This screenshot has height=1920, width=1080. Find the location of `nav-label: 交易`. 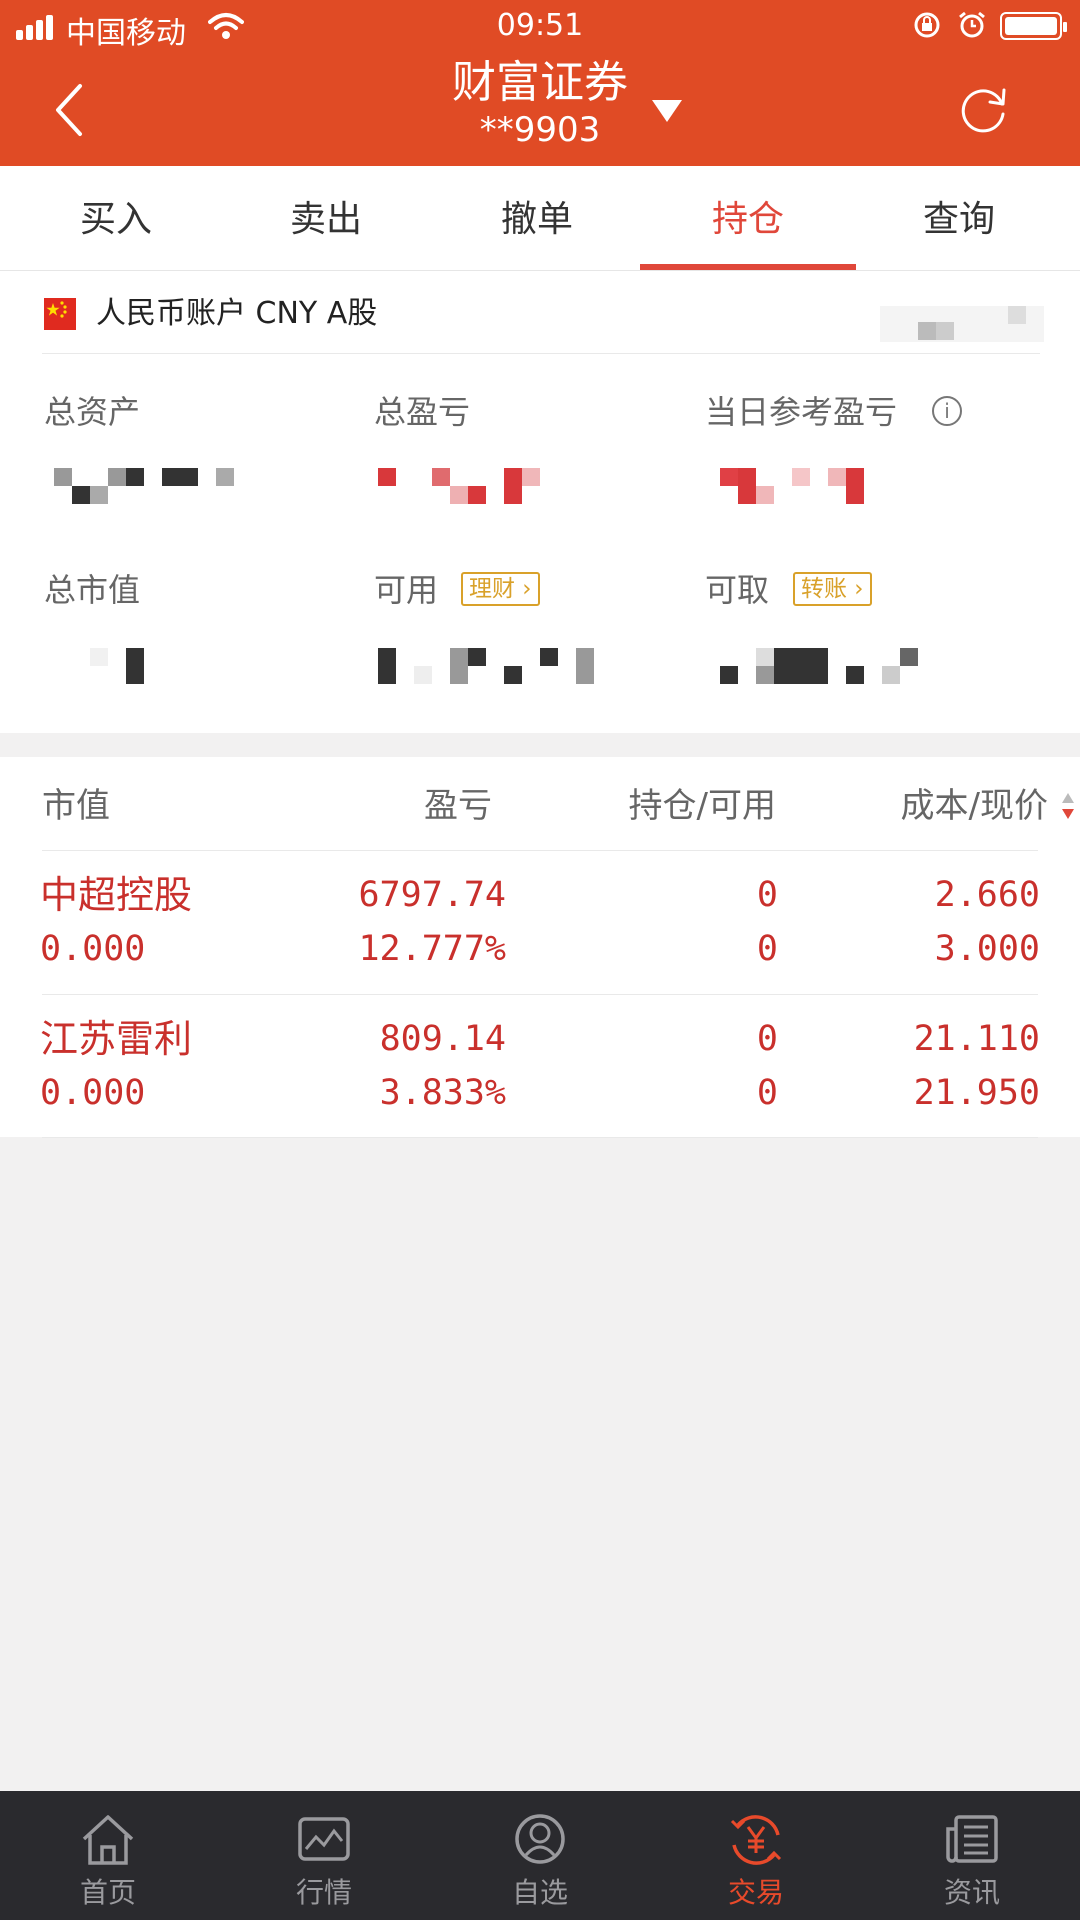

nav-label: 交易 is located at coordinates (755, 1892).